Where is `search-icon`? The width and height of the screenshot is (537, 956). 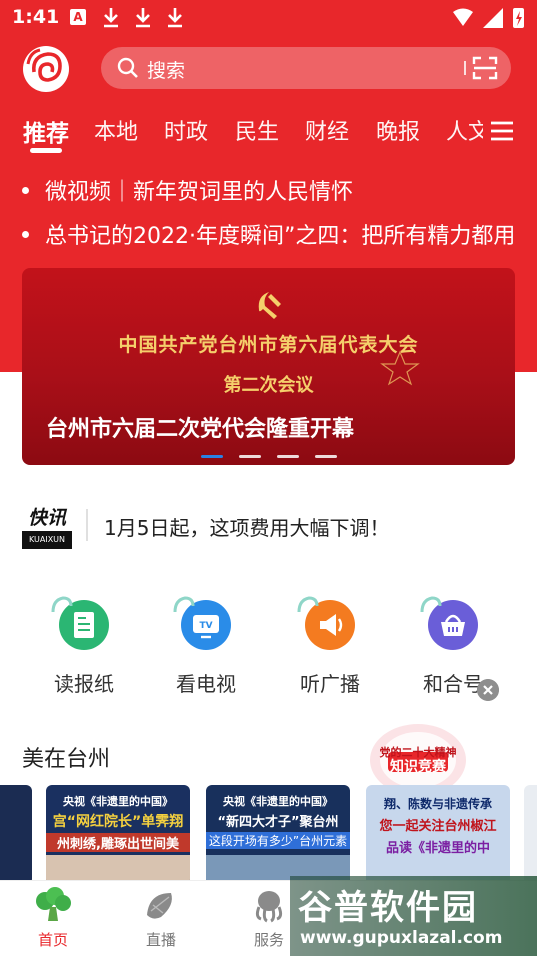 search-icon is located at coordinates (127, 67).